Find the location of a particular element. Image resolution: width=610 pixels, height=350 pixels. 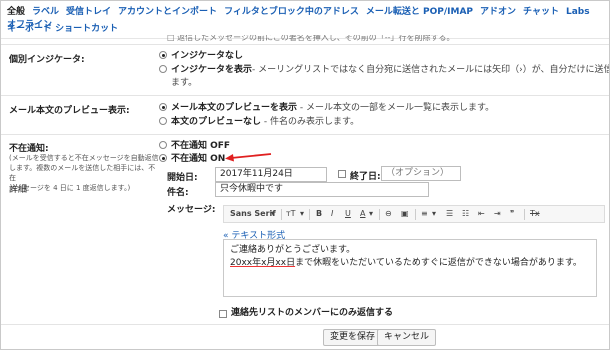

tab-filters: フィルタとブロック中のアドレス is located at coordinates (291, 12).